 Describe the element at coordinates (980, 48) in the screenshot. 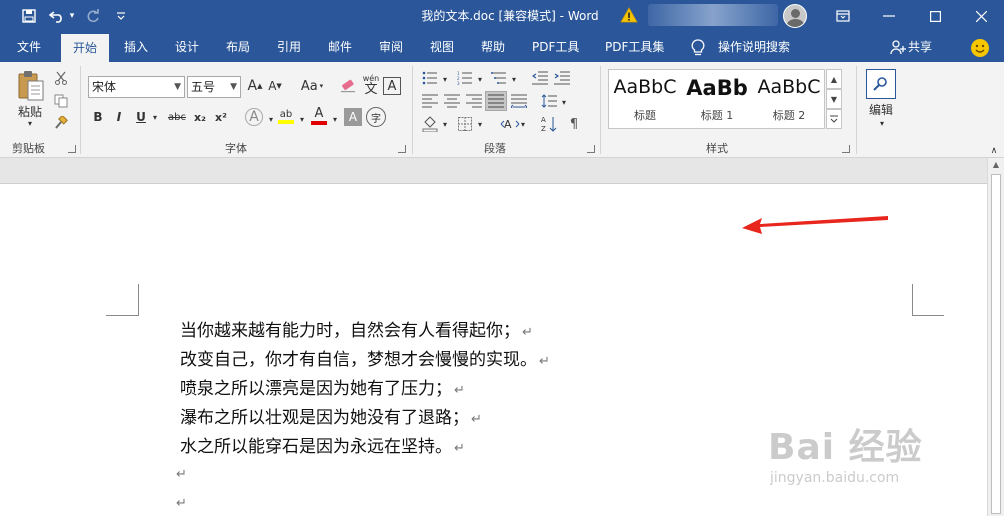

I see `smiley-feedback-icon` at that location.